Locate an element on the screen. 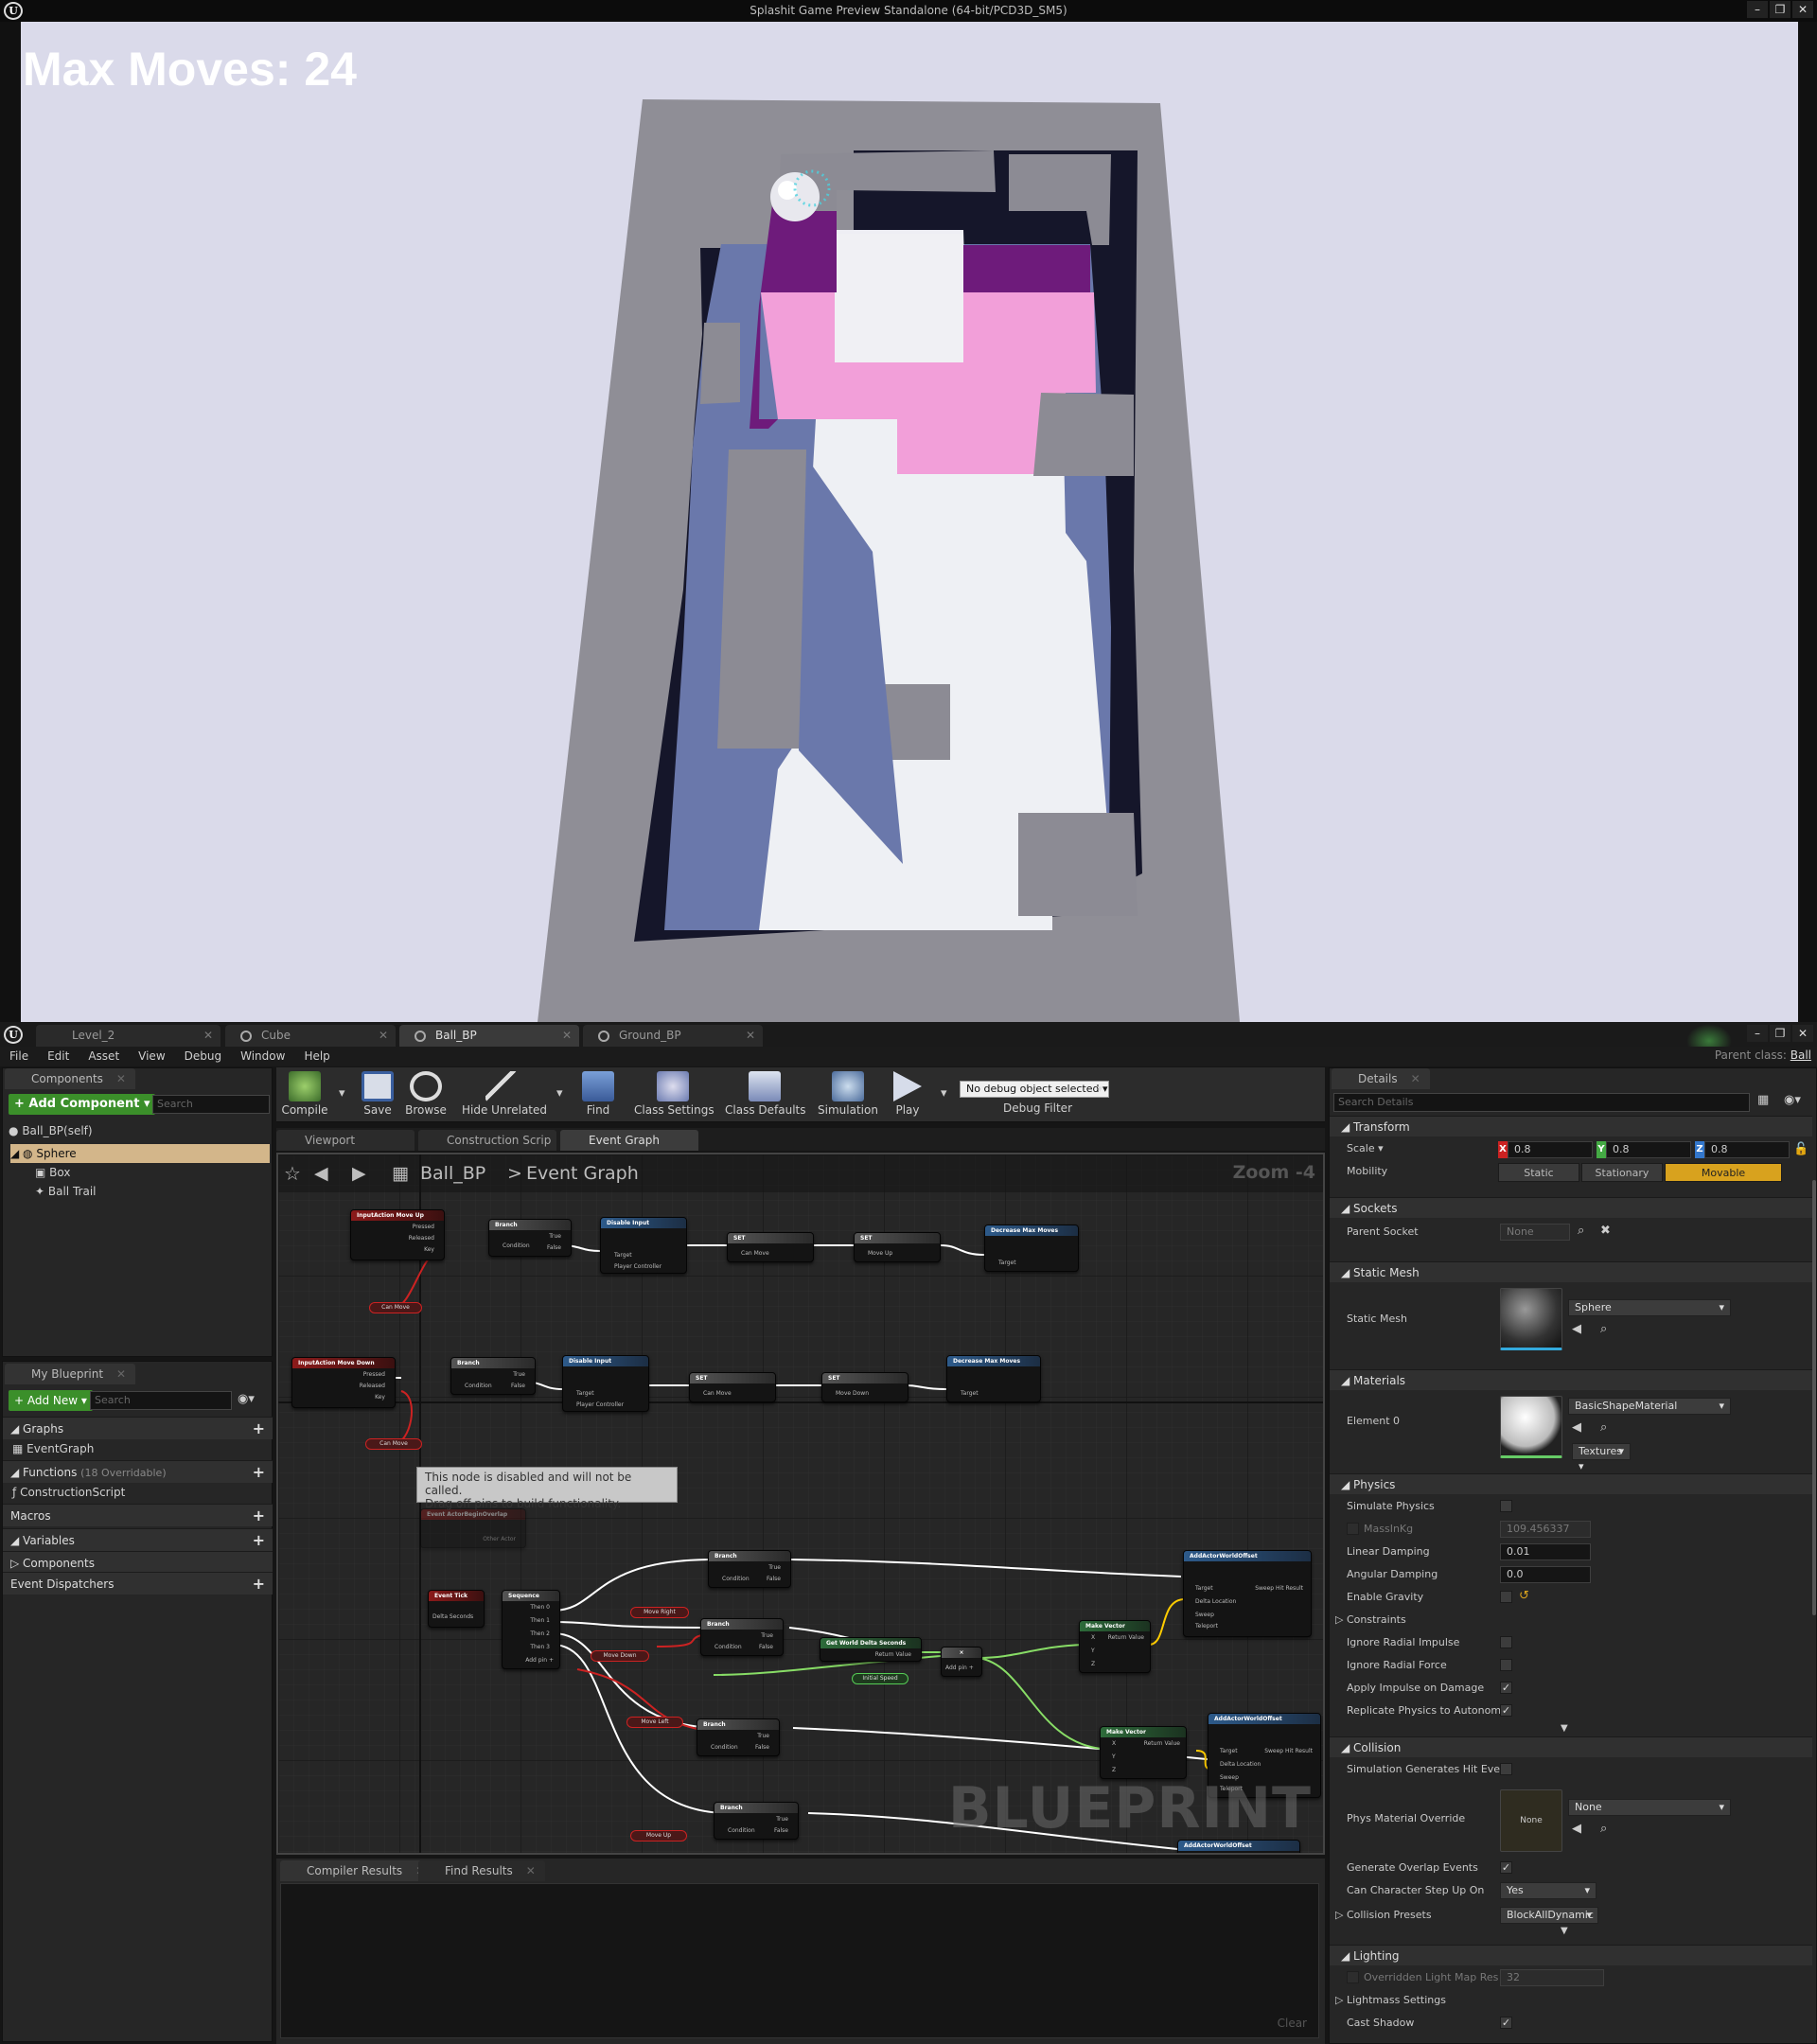 Image resolution: width=1817 pixels, height=2044 pixels. play-button: Play is located at coordinates (907, 1095).